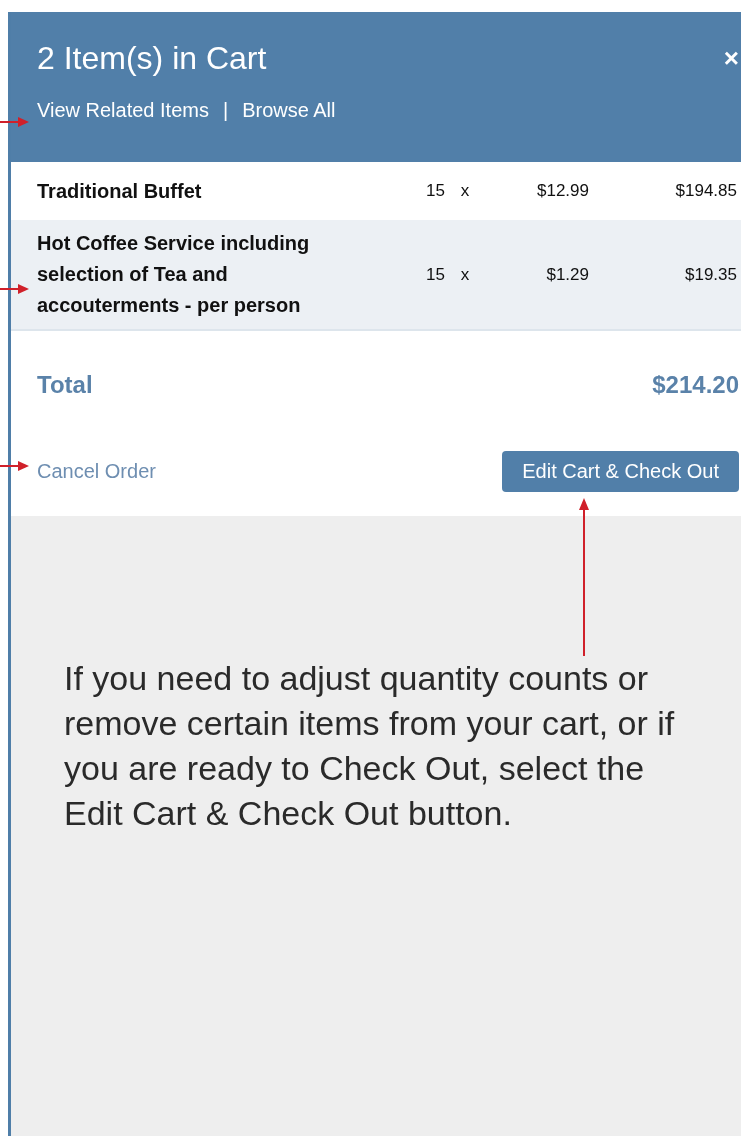 The height and width of the screenshot is (1136, 741). What do you see at coordinates (695, 385) in the screenshot?
I see `total-value: $214.20` at bounding box center [695, 385].